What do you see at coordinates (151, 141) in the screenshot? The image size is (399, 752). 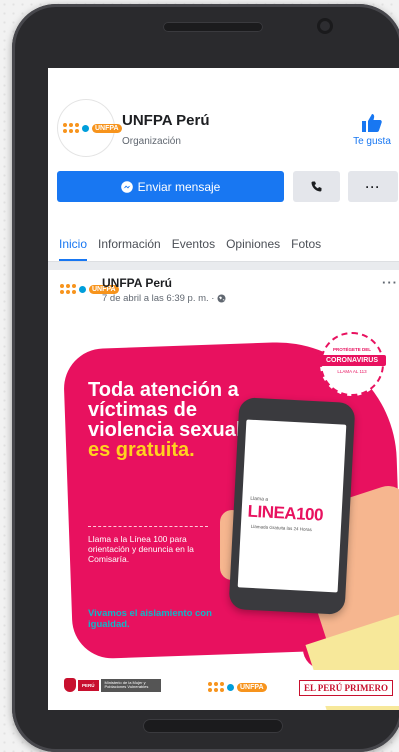 I see `page-category: Organización` at bounding box center [151, 141].